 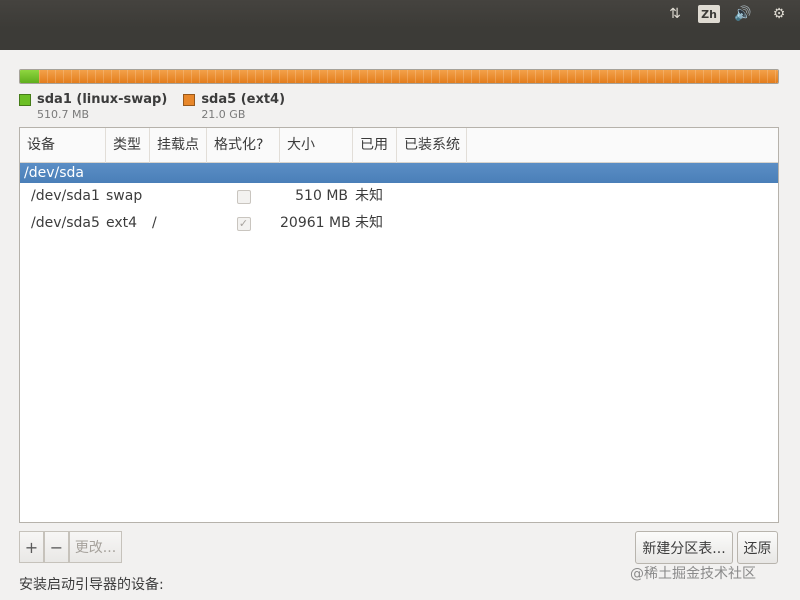 I want to click on window-titlebar, so click(x=400, y=39).